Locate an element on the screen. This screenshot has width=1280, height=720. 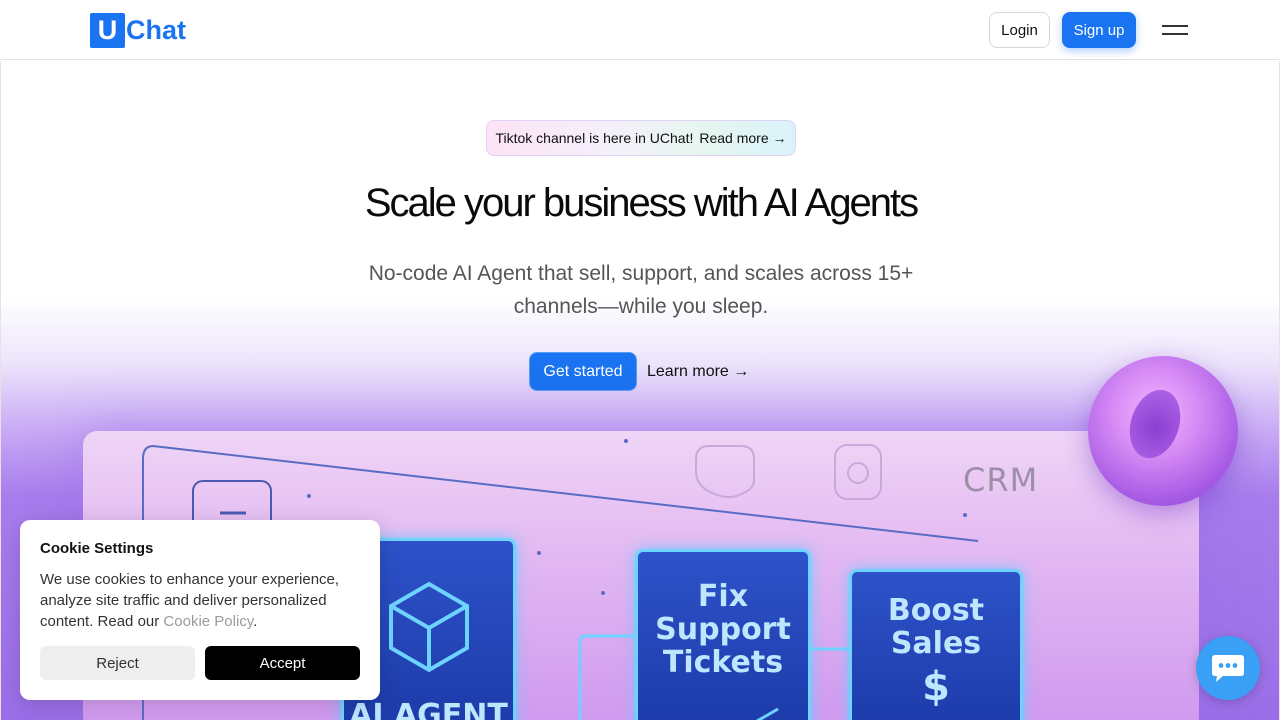
logo-wordmark: Chat is located at coordinates (156, 30).